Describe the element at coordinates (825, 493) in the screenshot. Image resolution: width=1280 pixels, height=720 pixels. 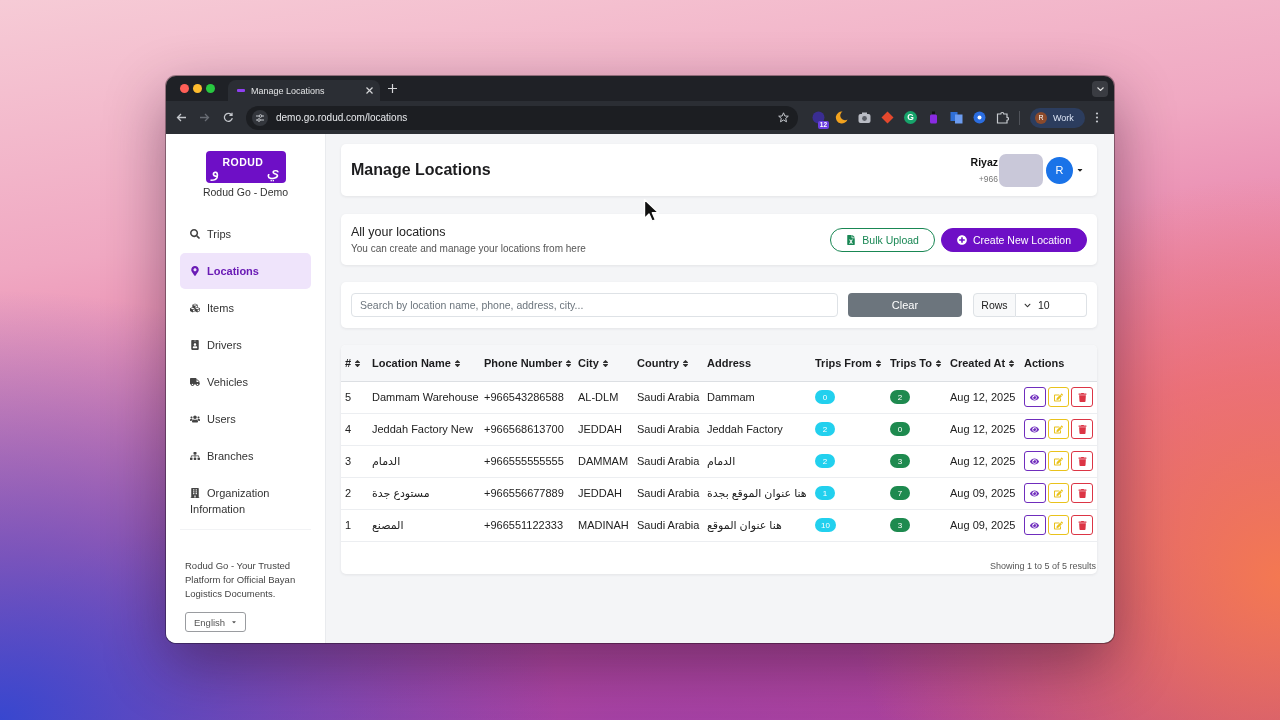
I see `count-badge: 1` at that location.